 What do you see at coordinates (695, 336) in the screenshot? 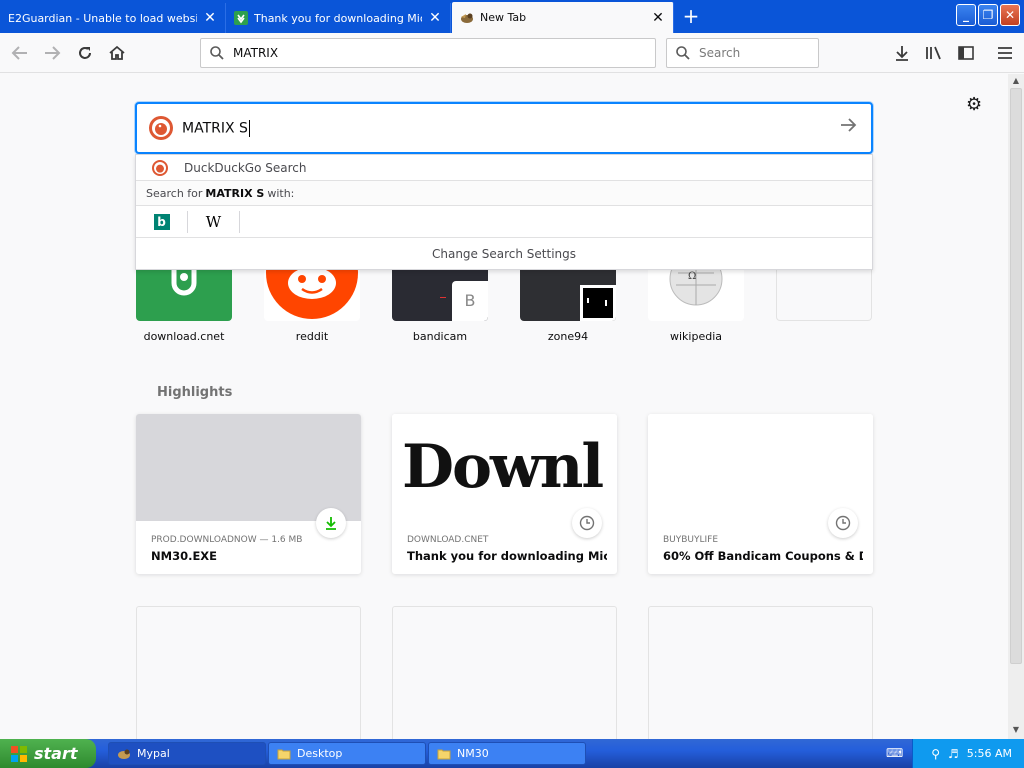
I see `top-site-label: wikipedia` at bounding box center [695, 336].